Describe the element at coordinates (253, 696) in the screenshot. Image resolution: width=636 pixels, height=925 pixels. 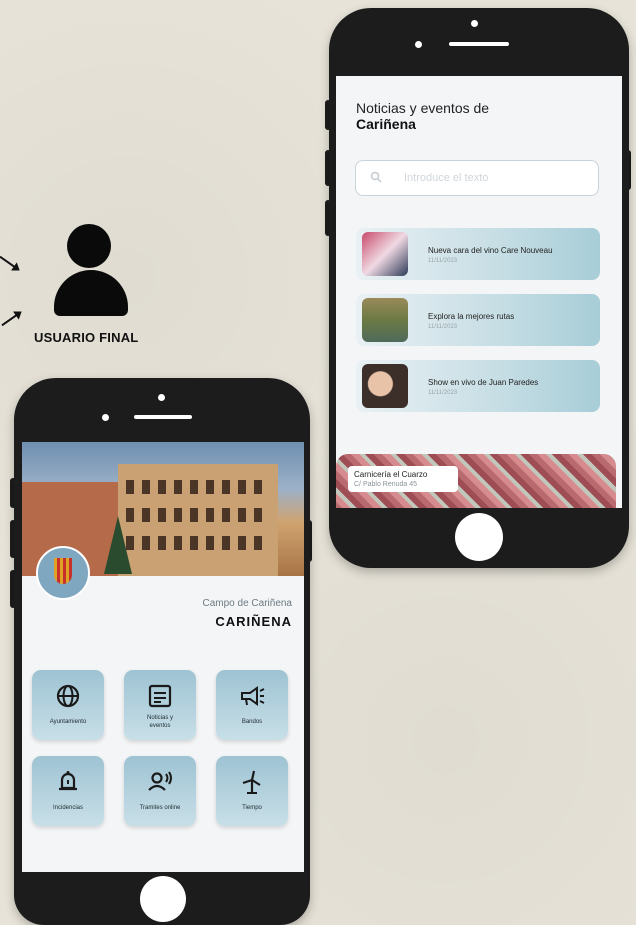
I see `megaphone-icon` at that location.